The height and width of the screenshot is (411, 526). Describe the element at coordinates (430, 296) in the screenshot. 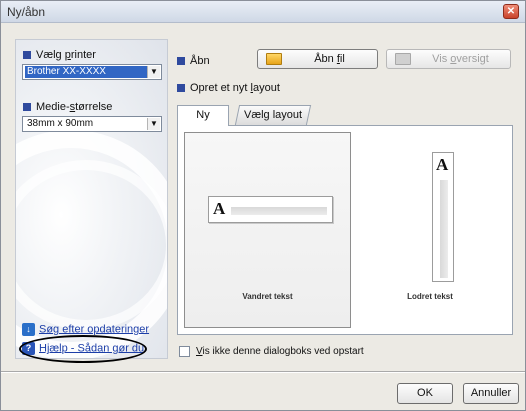

I see `vertical-caption: Lodret tekst` at that location.